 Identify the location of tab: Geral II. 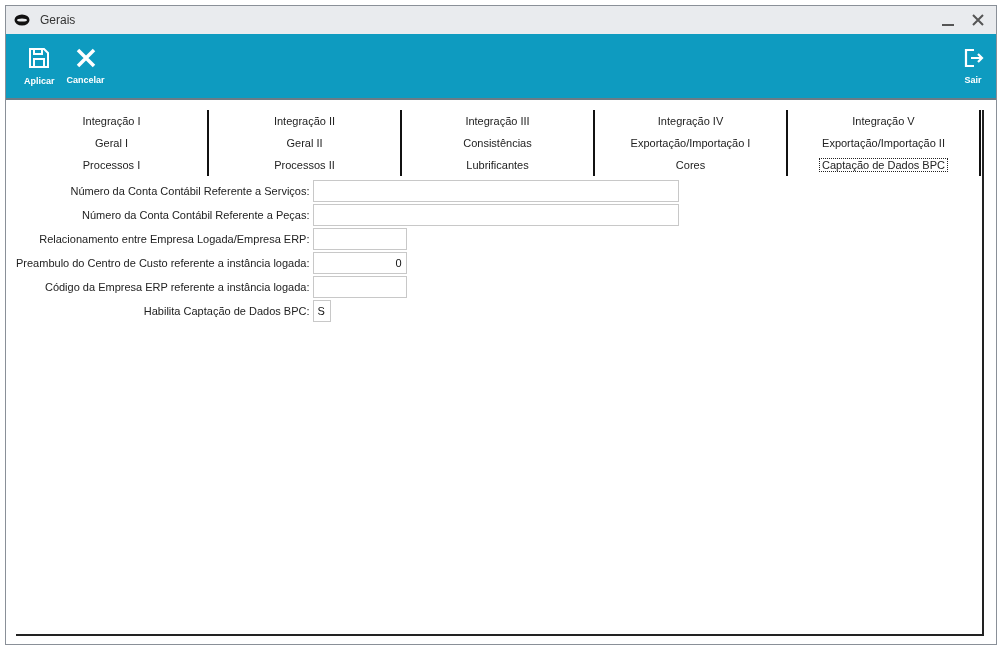
(305, 143).